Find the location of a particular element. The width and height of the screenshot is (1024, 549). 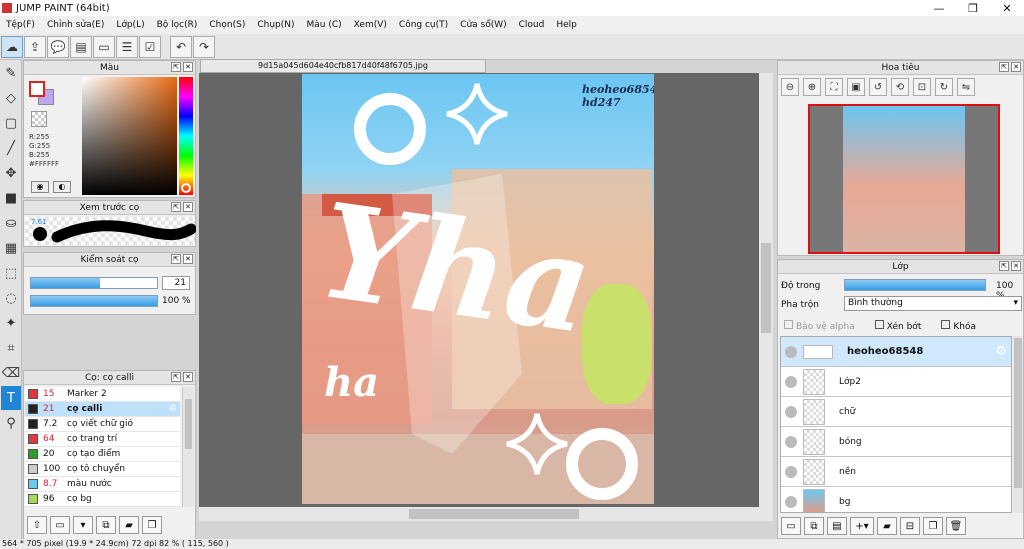

line-tool-icon: ╱ is located at coordinates (11, 148).